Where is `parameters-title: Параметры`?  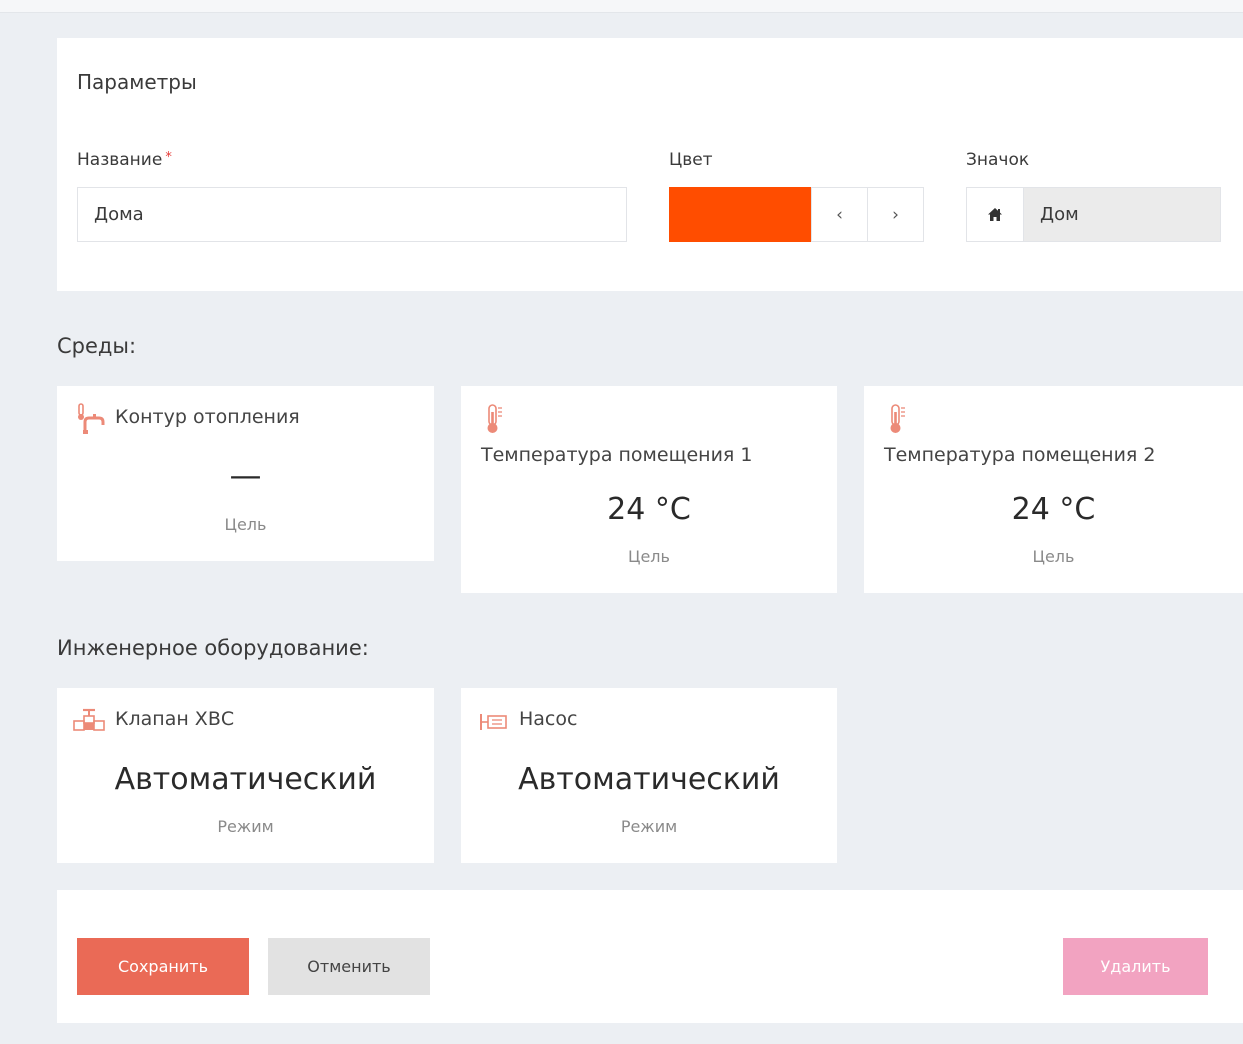
parameters-title: Параметры is located at coordinates (137, 82).